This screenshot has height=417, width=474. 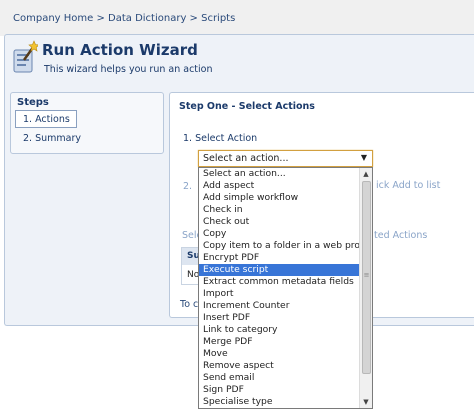 I want to click on dropdown-option: Copy, so click(x=279, y=234).